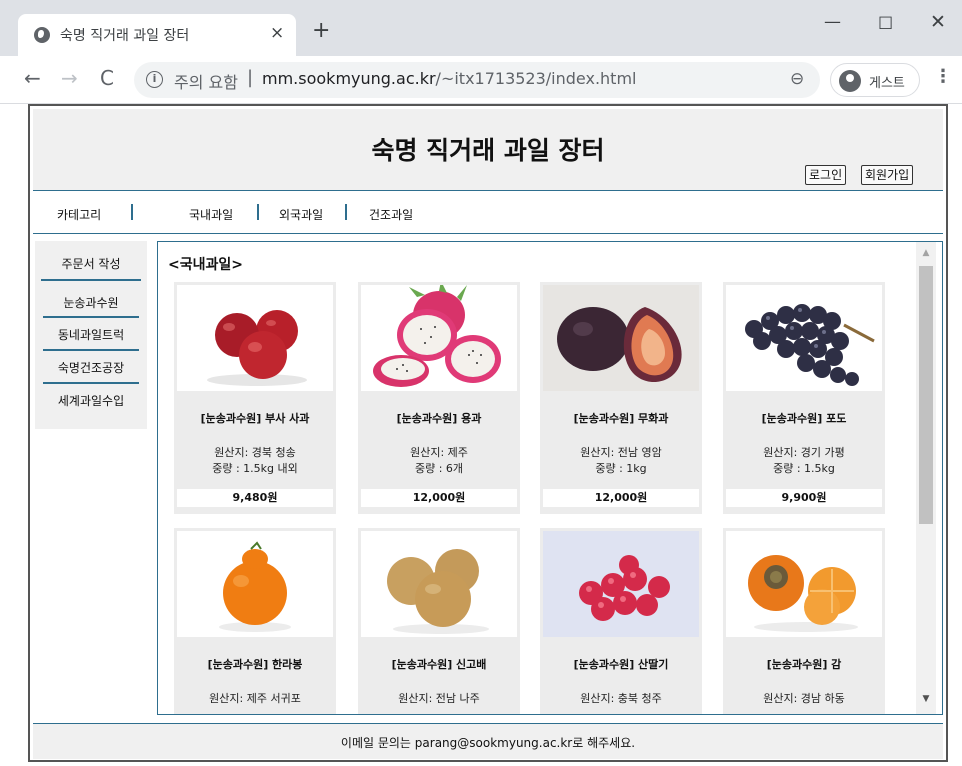 The width and height of the screenshot is (962, 766). Describe the element at coordinates (887, 83) in the screenshot. I see `profile-label: 게스트` at that location.